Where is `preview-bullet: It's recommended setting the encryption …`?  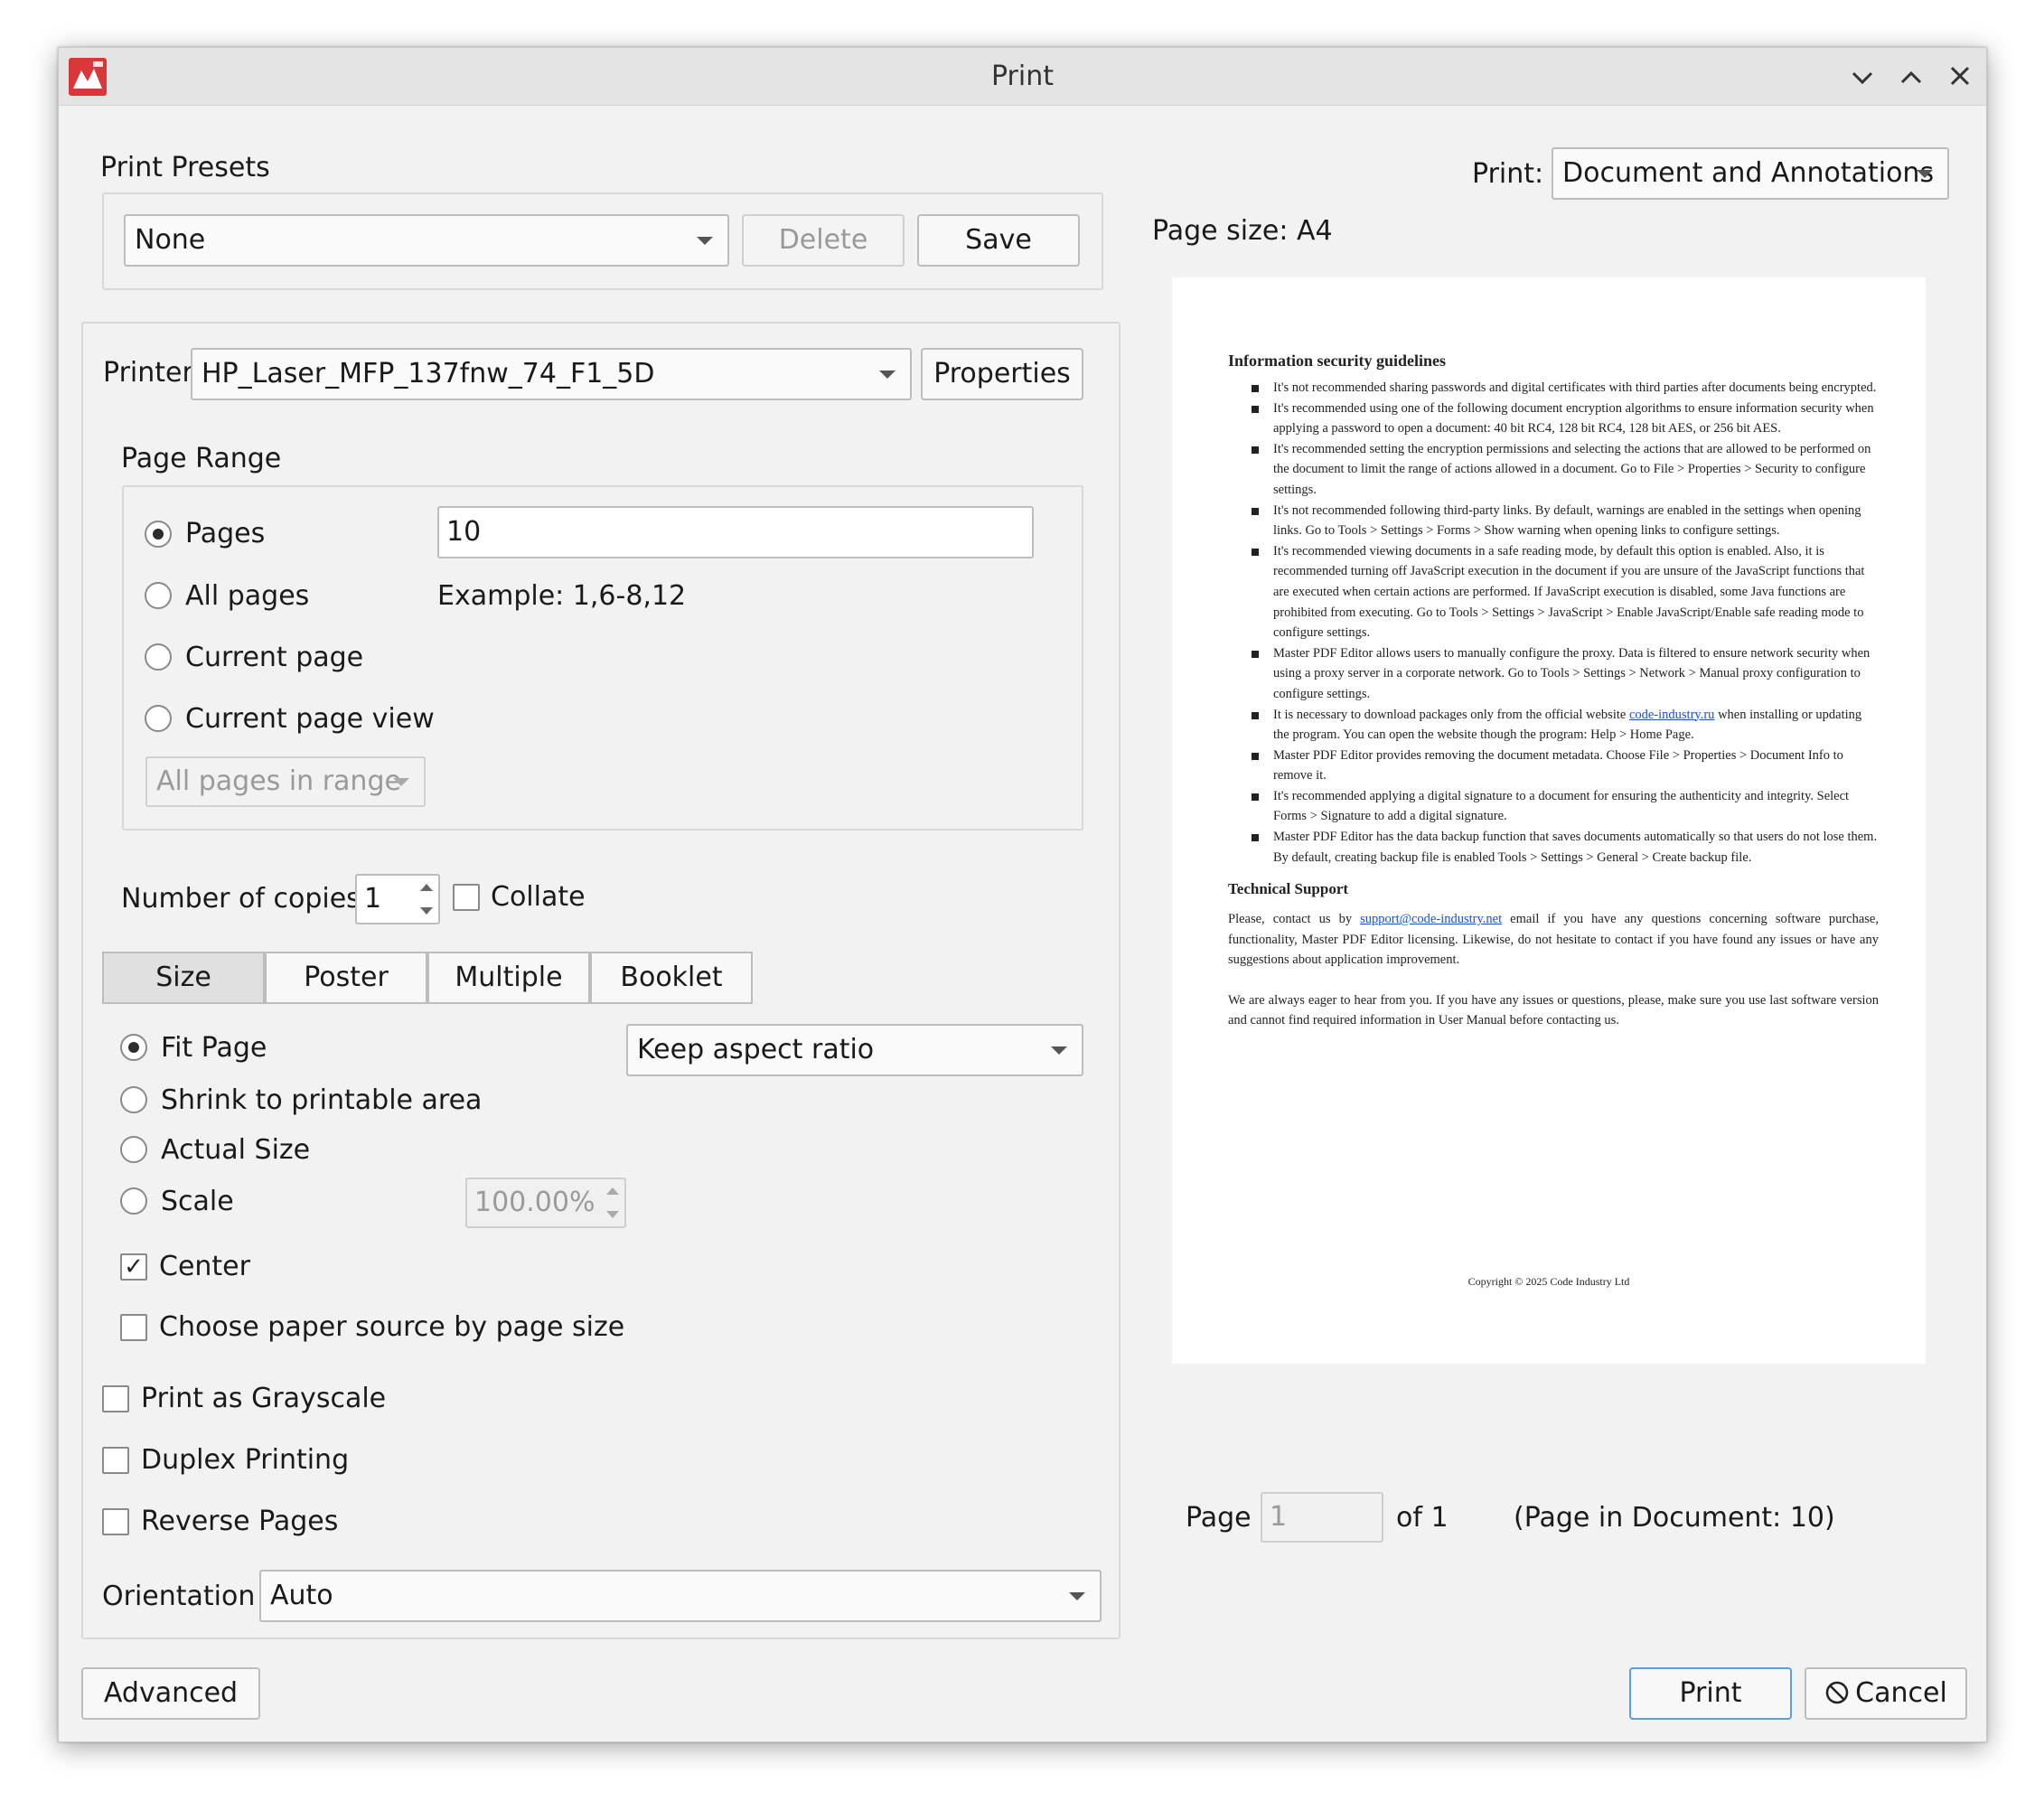 preview-bullet: It's recommended setting the encryption … is located at coordinates (1565, 470).